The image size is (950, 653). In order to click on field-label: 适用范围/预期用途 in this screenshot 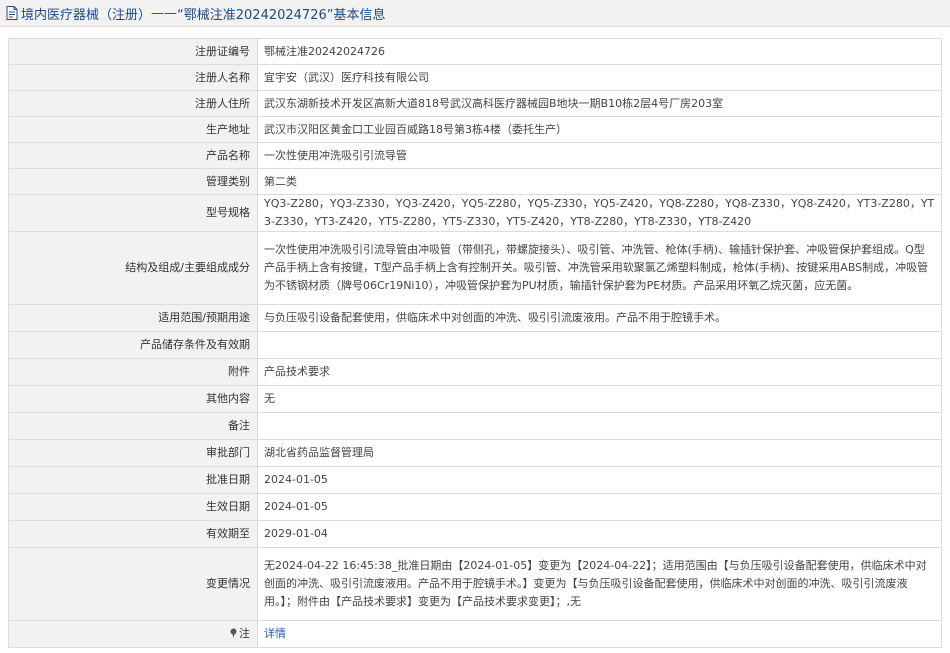, I will do `click(133, 318)`.